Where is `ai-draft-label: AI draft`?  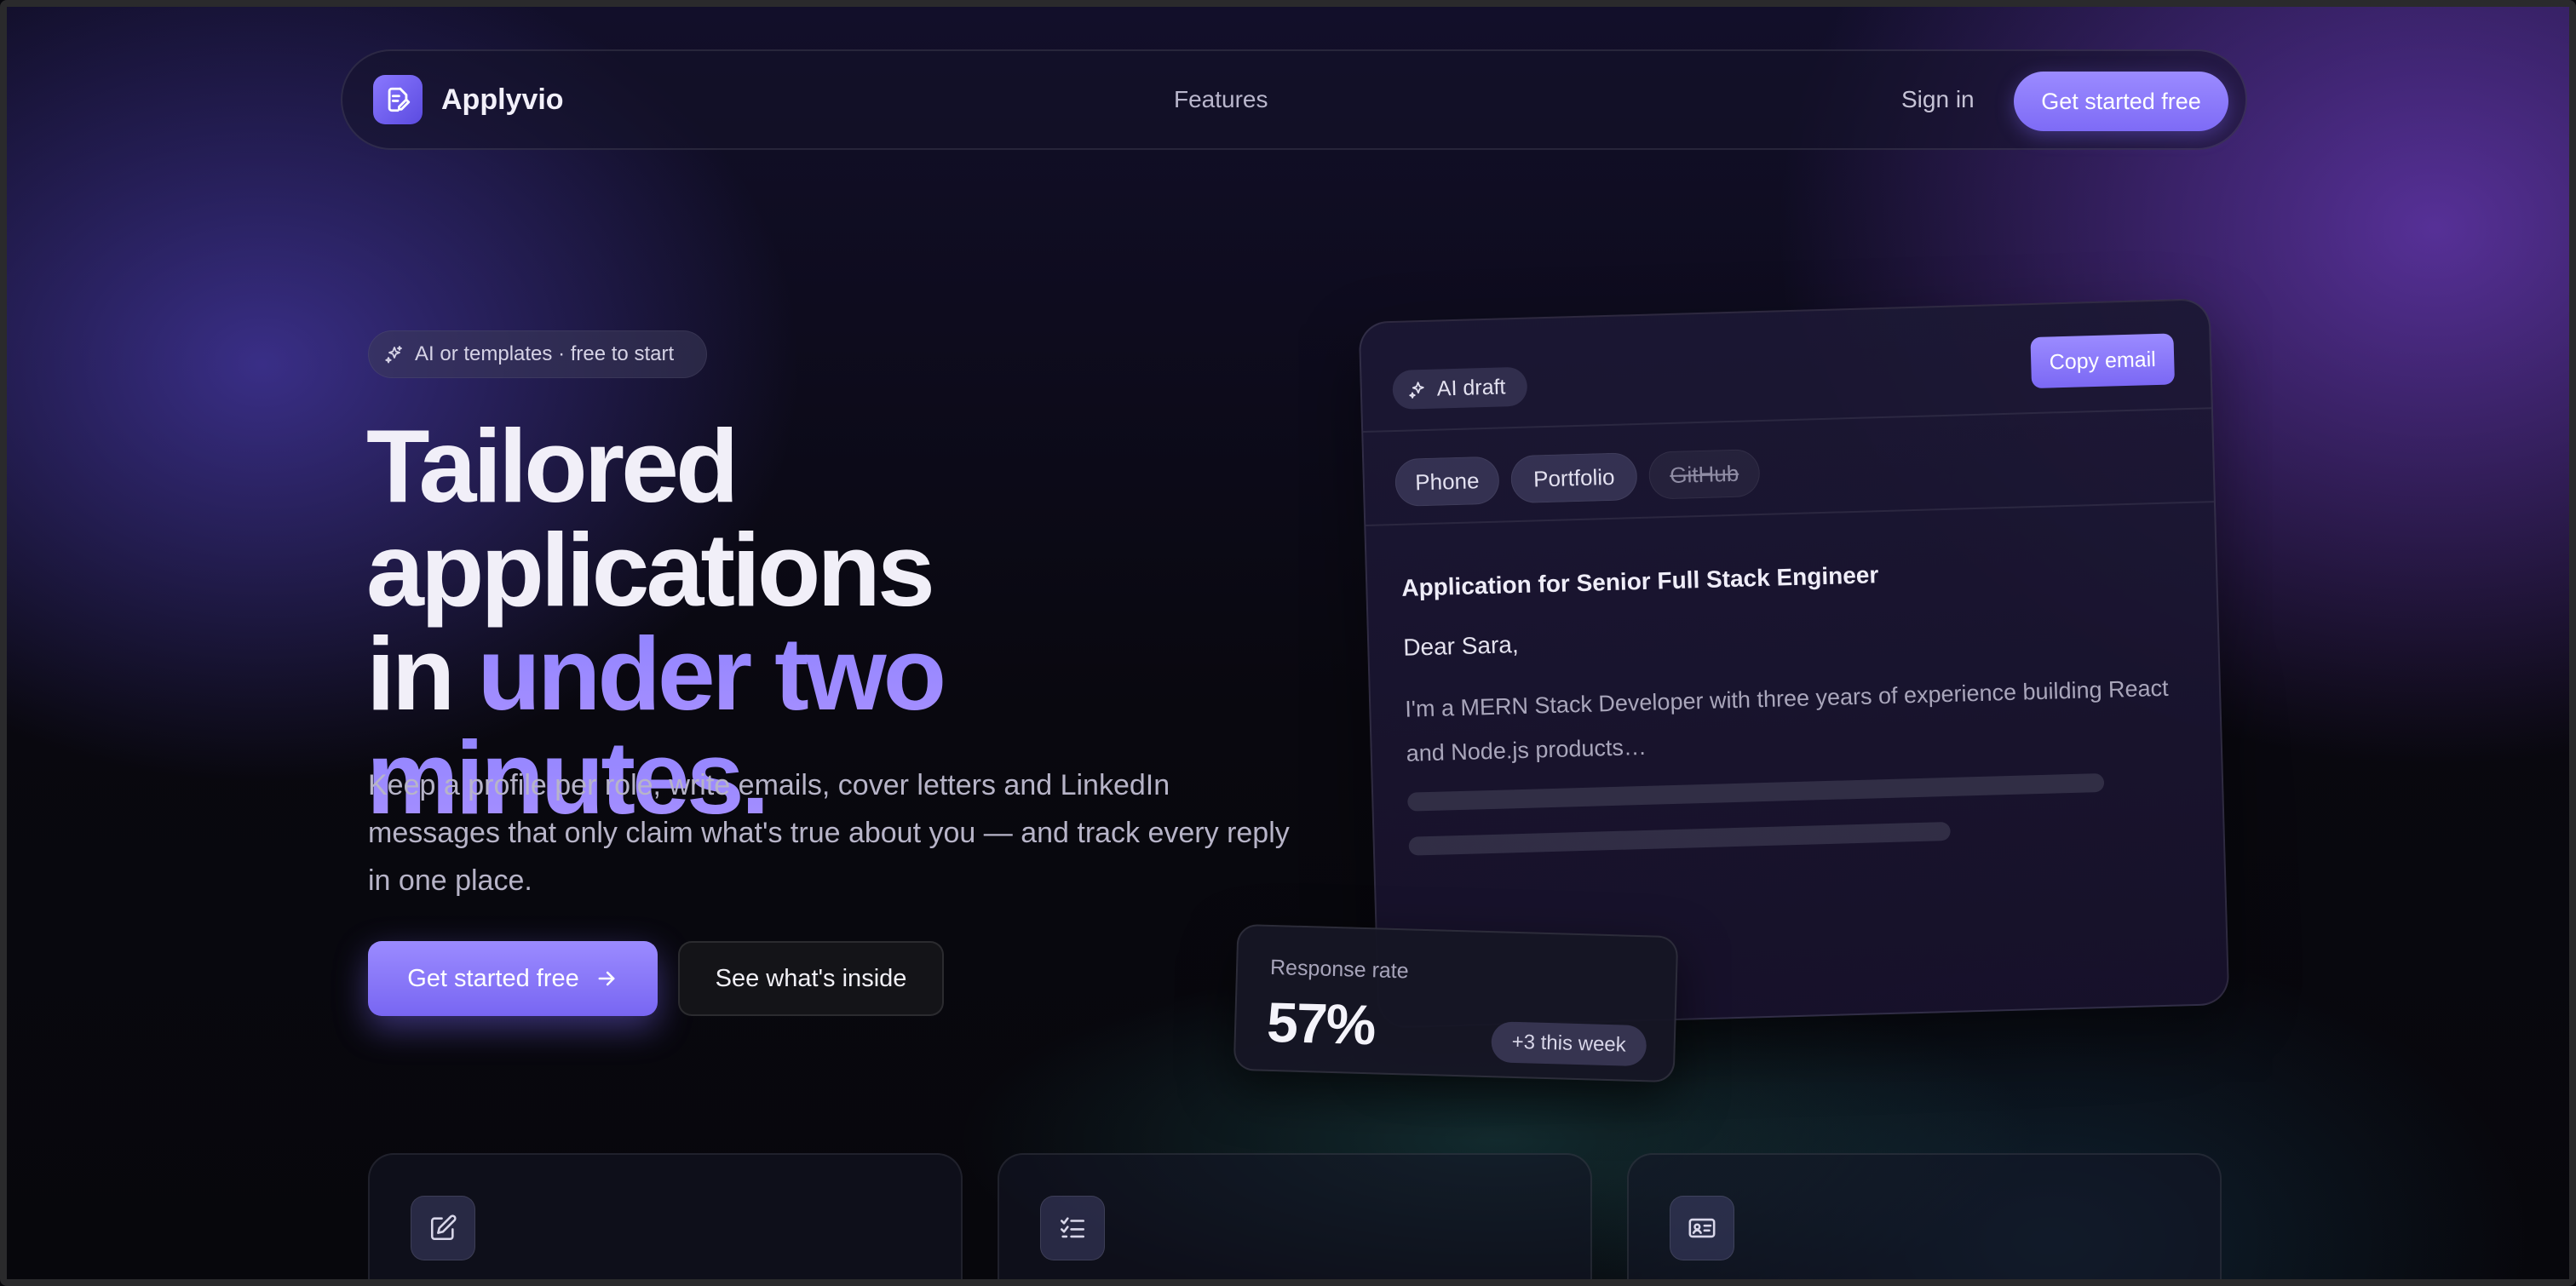 ai-draft-label: AI draft is located at coordinates (1471, 388).